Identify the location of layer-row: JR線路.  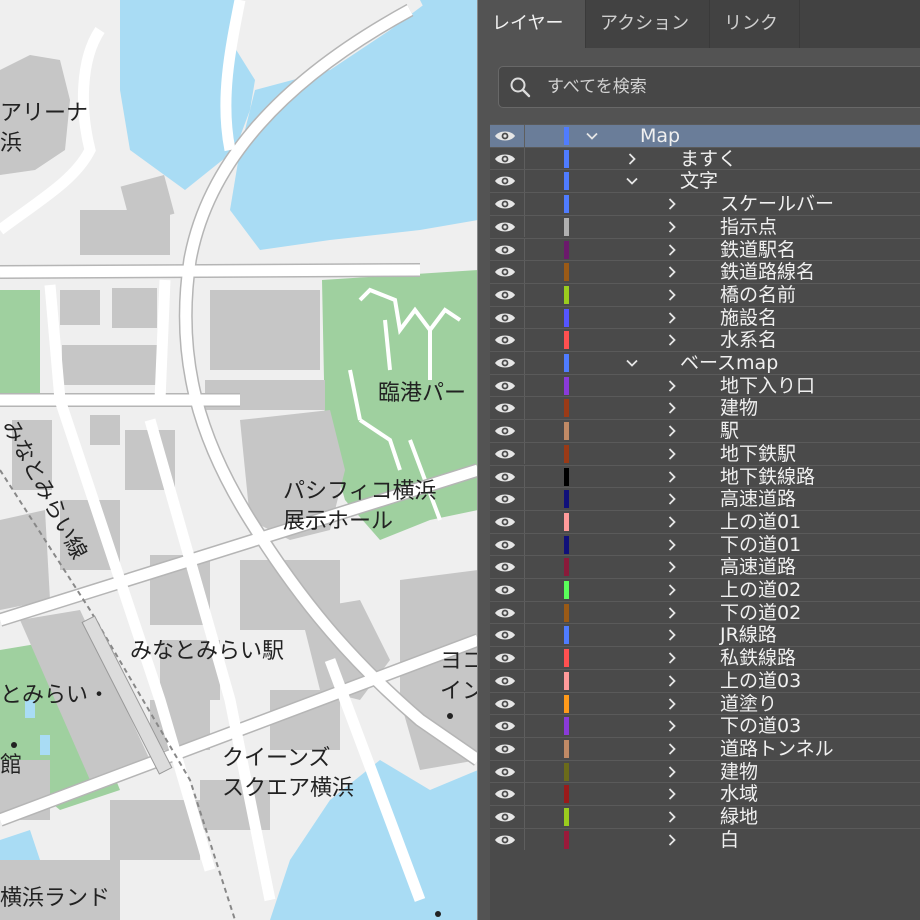
(705, 634).